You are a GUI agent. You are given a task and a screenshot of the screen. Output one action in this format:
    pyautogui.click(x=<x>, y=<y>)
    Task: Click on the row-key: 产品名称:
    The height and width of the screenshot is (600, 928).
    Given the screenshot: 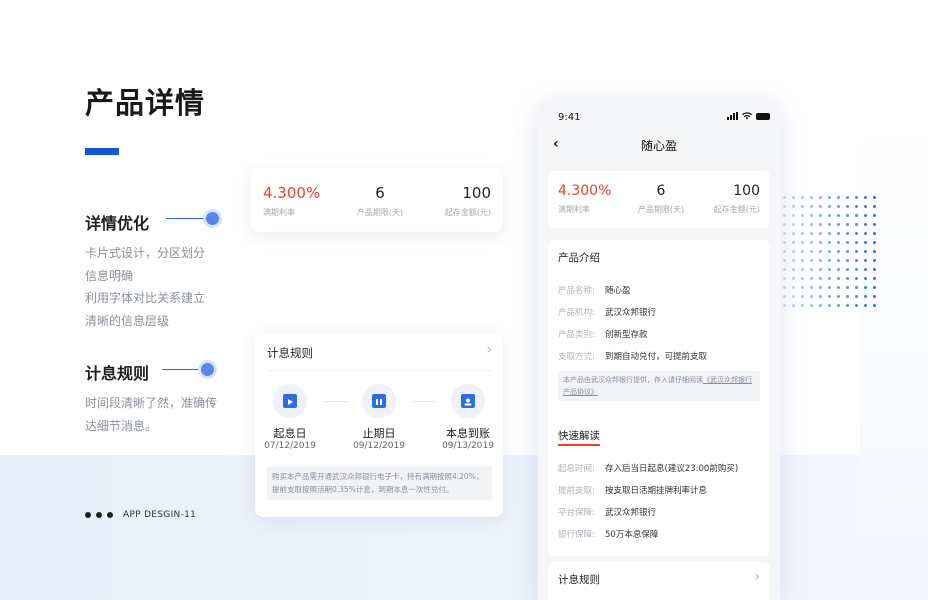 What is the action you would take?
    pyautogui.click(x=576, y=291)
    